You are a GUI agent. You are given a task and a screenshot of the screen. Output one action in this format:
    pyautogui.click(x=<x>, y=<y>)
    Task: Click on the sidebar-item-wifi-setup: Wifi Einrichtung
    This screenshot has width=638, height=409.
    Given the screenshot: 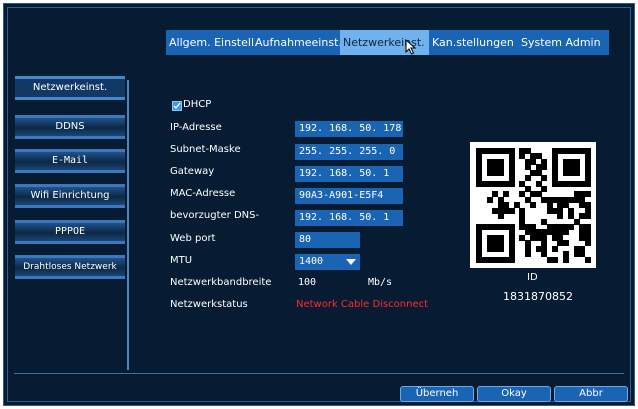 What is the action you would take?
    pyautogui.click(x=70, y=196)
    